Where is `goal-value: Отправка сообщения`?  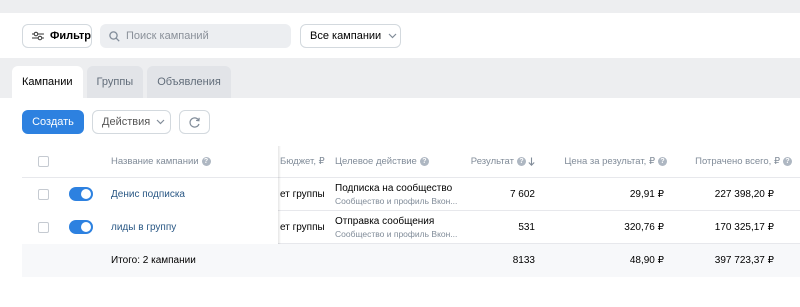
goal-value: Отправка сообщения is located at coordinates (385, 221).